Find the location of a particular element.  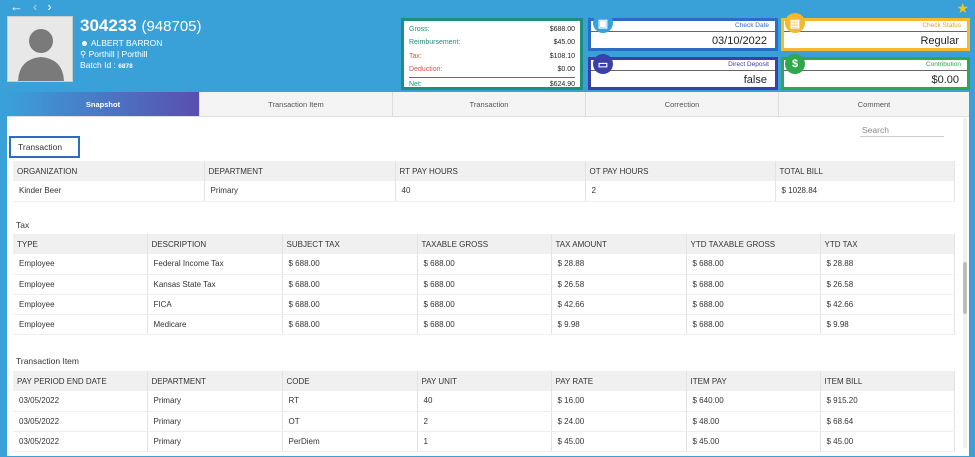

column-header: PAY PERIOD END DATE is located at coordinates (80, 381).